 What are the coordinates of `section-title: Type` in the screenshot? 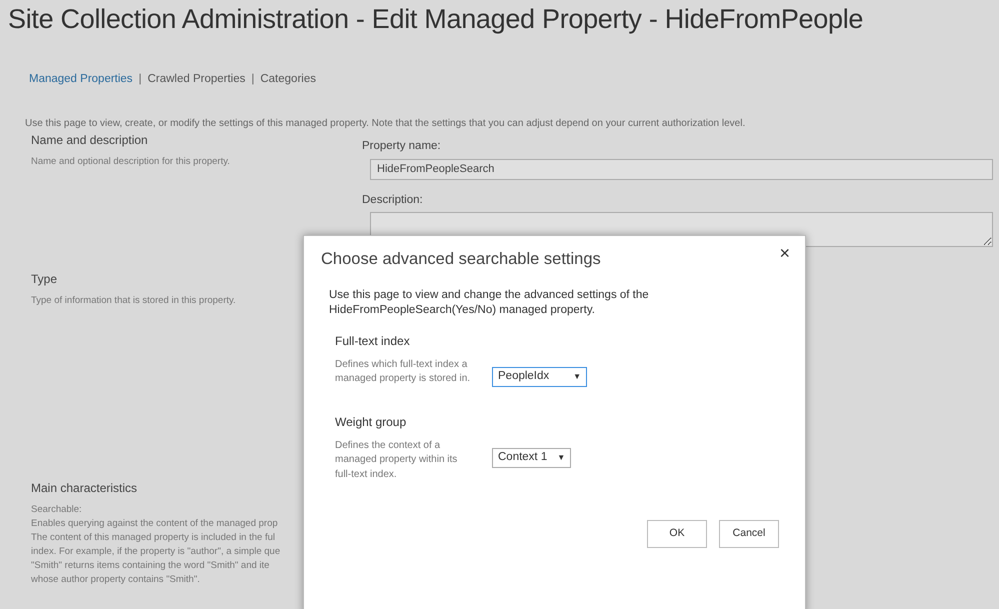 It's located at (44, 279).